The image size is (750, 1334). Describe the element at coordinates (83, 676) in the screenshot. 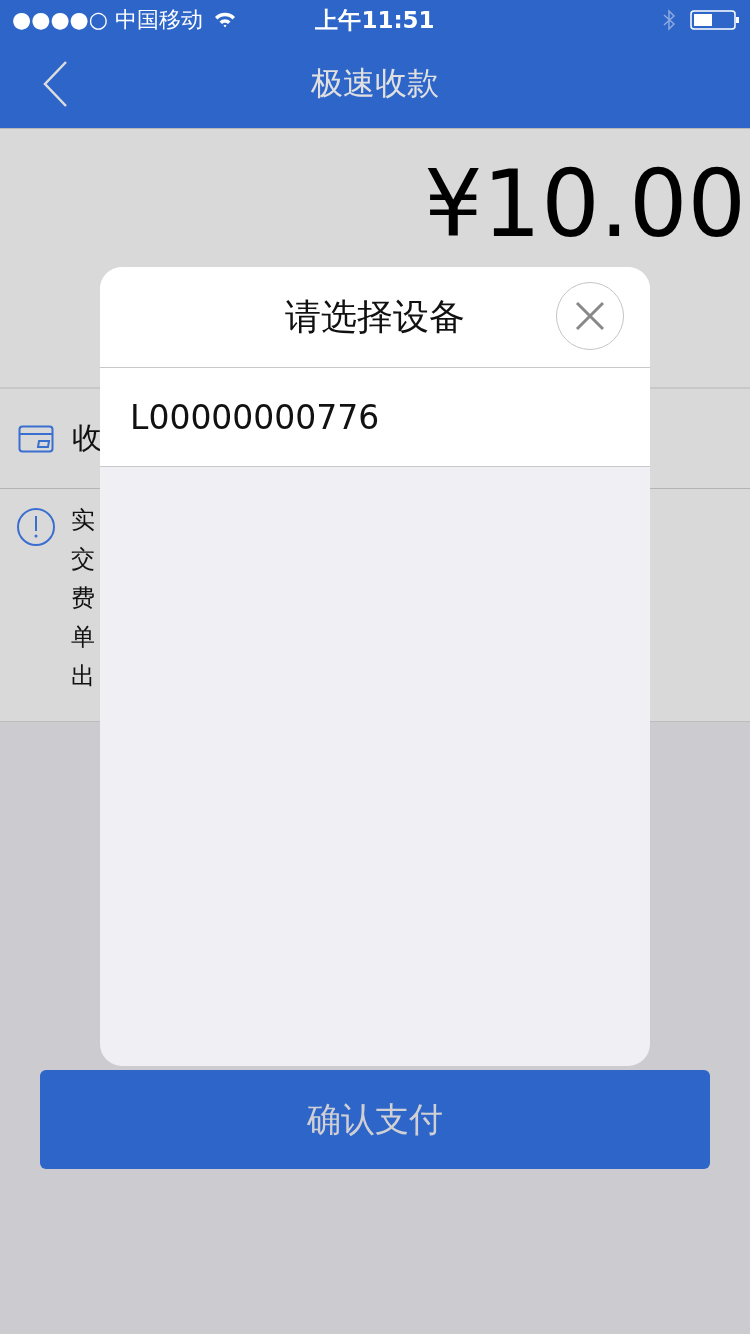

I see `info-text: 出` at that location.